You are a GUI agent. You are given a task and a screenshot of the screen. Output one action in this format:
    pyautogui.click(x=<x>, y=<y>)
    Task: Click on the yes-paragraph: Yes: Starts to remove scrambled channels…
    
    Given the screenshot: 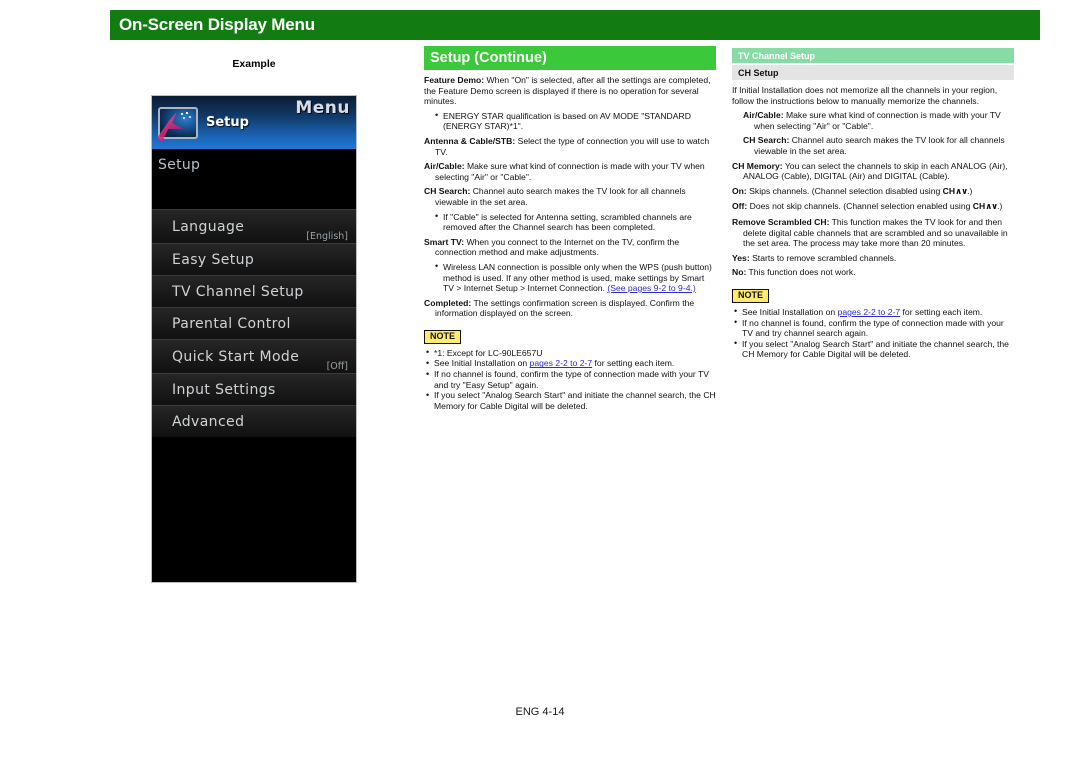 What is the action you would take?
    pyautogui.click(x=873, y=258)
    